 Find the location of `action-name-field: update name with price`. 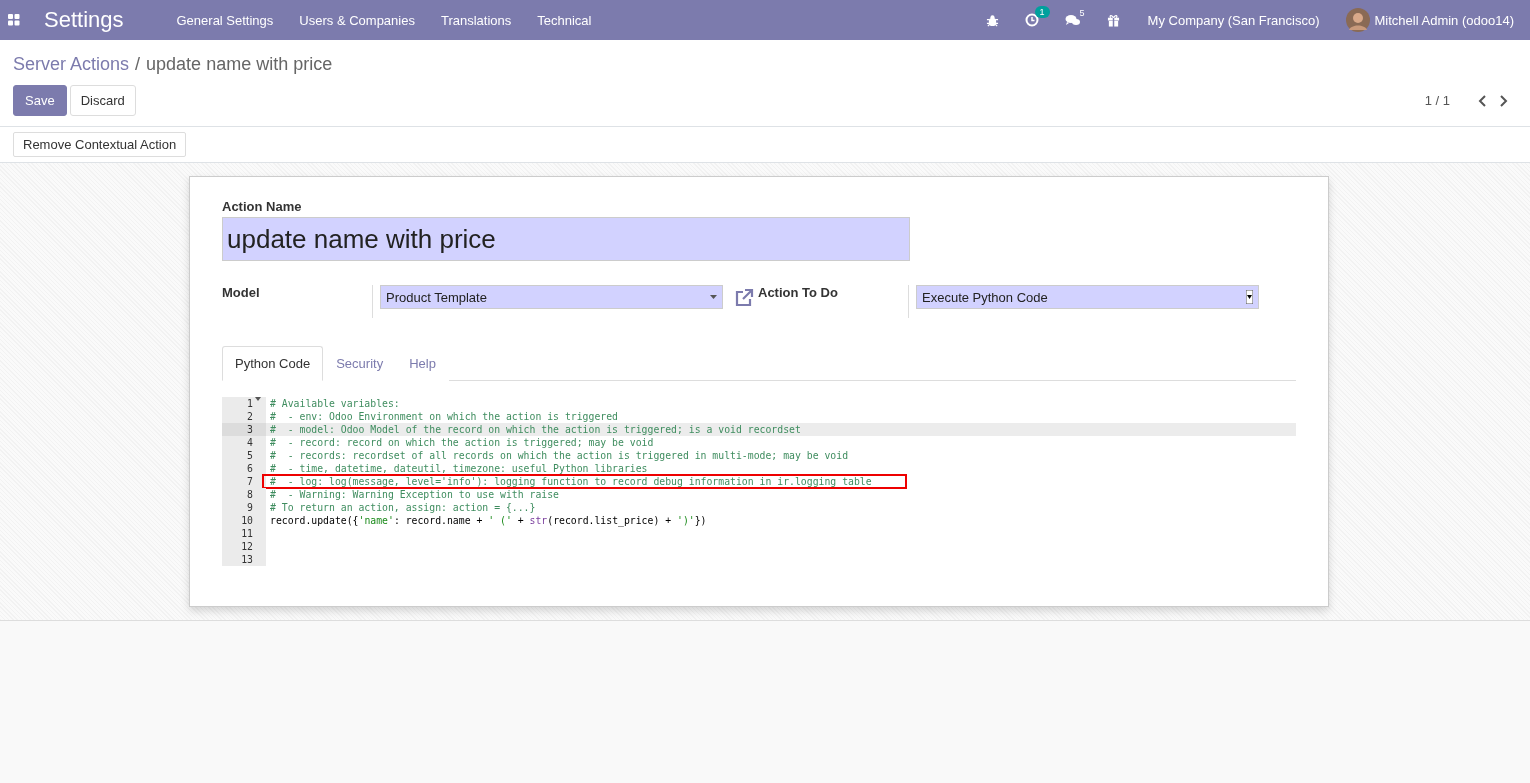

action-name-field: update name with price is located at coordinates (566, 239).